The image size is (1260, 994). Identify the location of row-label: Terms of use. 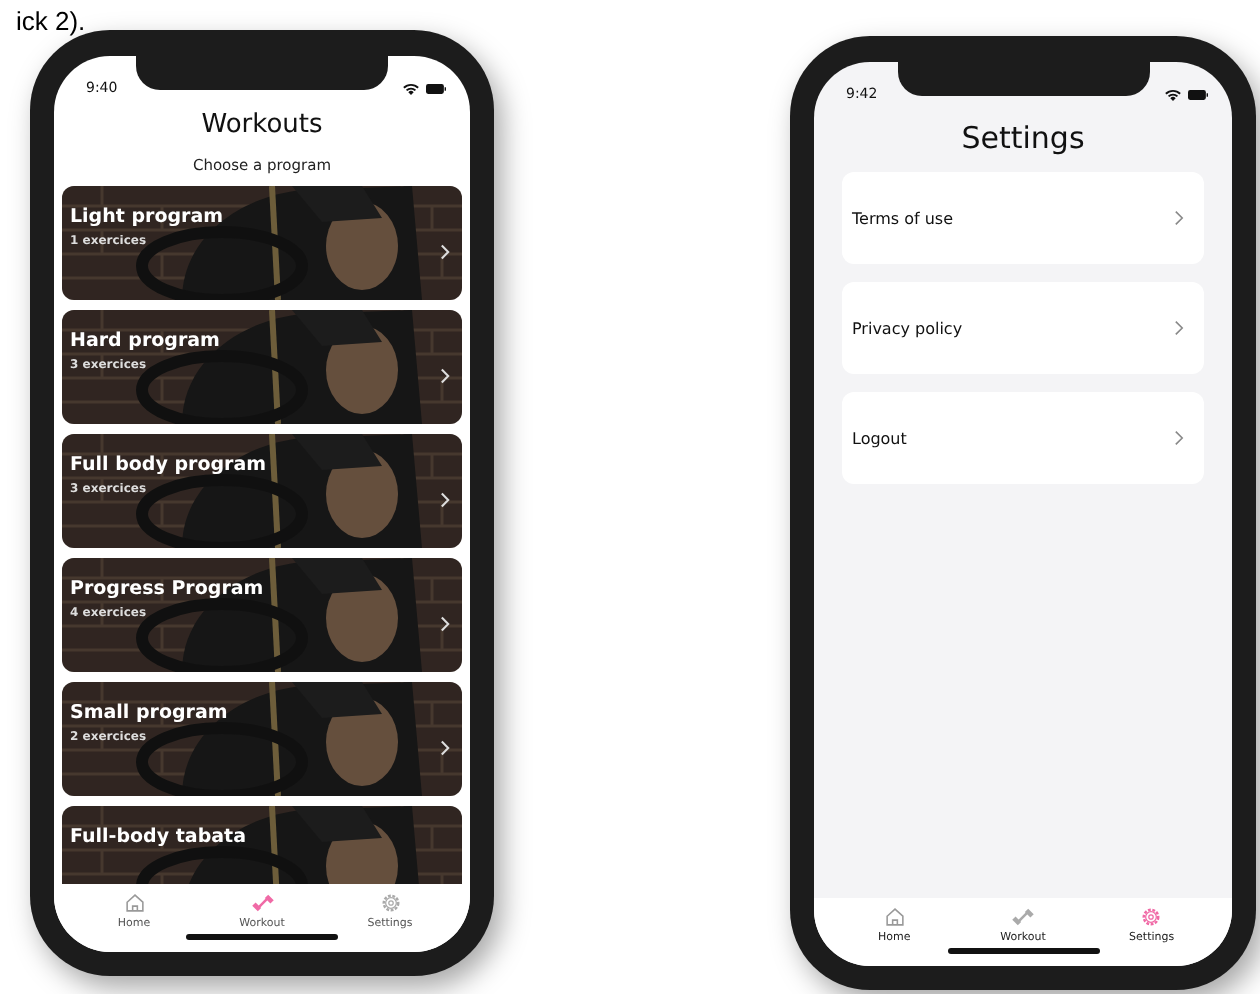
(903, 218).